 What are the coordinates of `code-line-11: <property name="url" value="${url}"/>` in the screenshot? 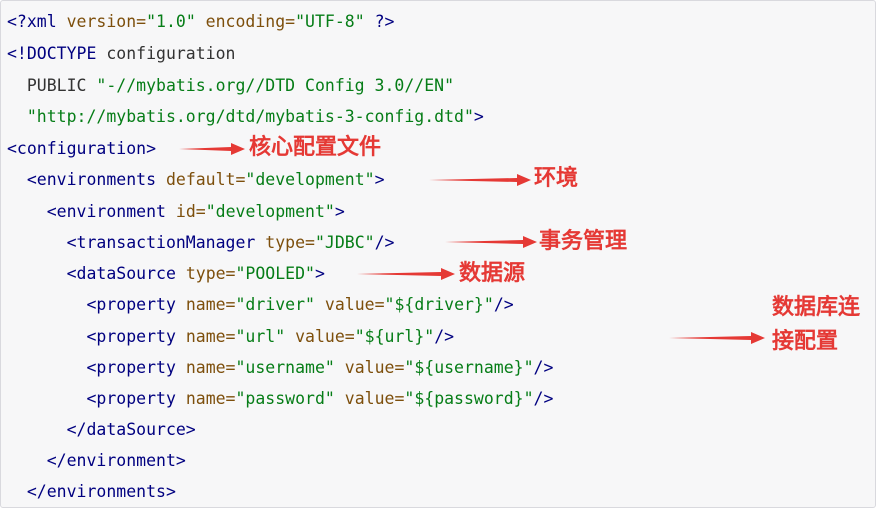 It's located at (231, 336).